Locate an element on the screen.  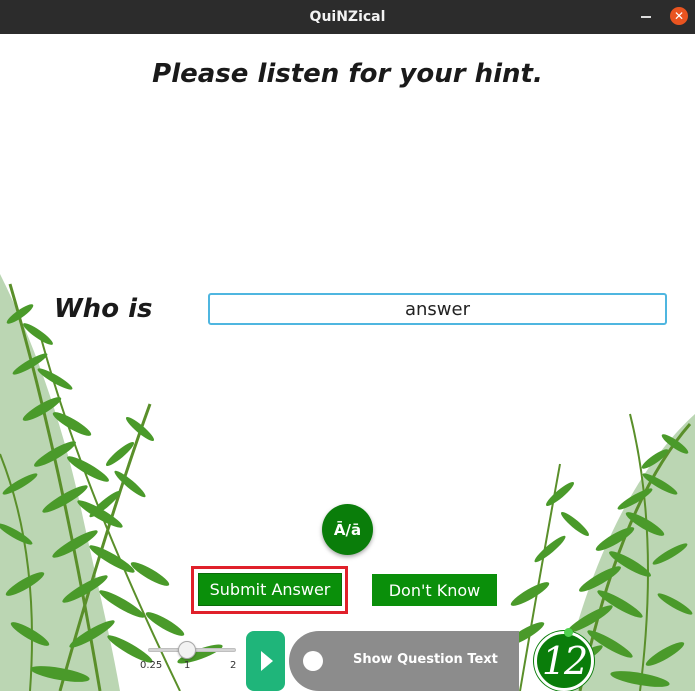
timer-value: 12 is located at coordinates (564, 661).